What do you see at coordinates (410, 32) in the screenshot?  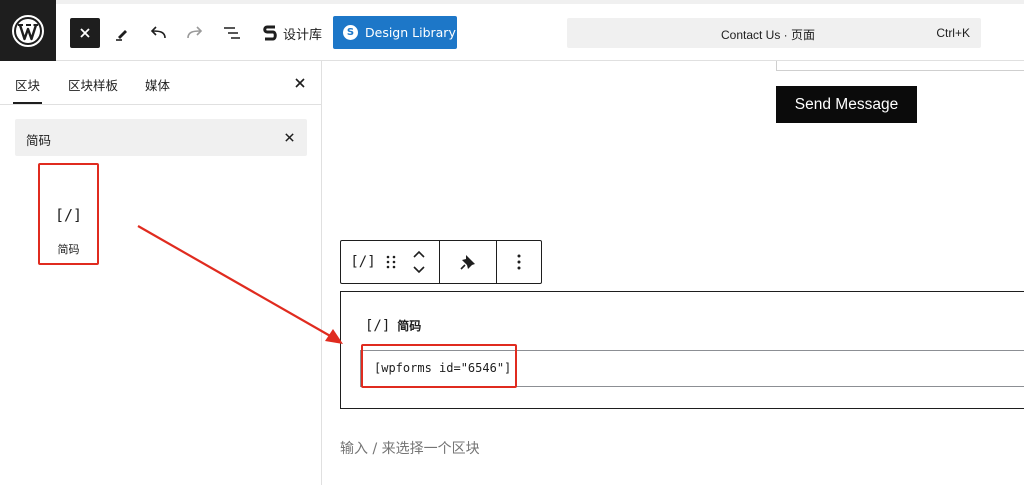 I see `design-library-button-label: Design Library` at bounding box center [410, 32].